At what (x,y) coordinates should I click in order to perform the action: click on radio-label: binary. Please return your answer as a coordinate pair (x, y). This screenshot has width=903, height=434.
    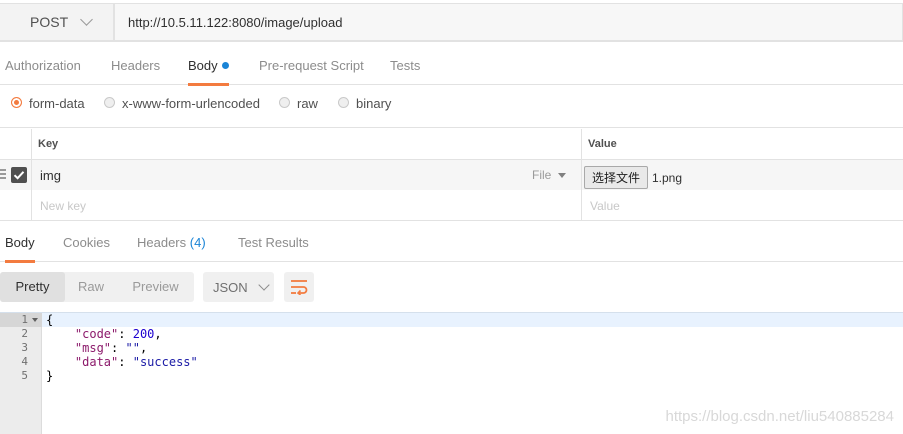
    Looking at the image, I should click on (374, 103).